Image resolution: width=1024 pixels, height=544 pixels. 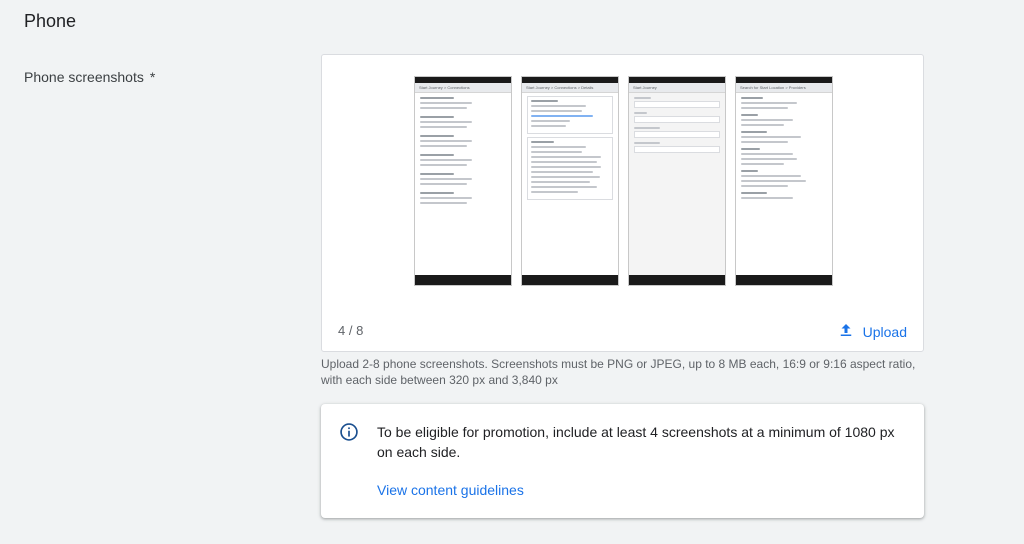 What do you see at coordinates (570, 88) in the screenshot?
I see `screenshot-app-bar: Start Journey > Connections > Details` at bounding box center [570, 88].